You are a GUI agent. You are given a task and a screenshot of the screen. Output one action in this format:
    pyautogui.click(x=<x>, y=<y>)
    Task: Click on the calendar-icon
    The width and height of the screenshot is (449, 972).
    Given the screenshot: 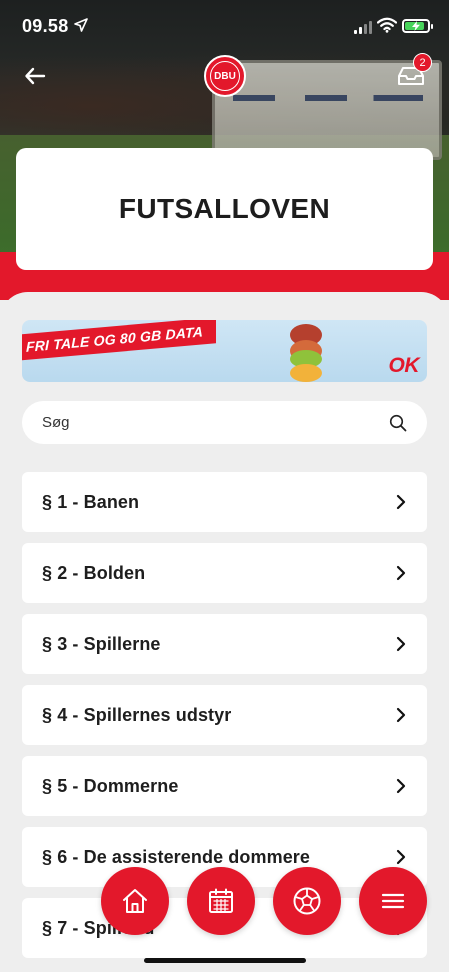 What is the action you would take?
    pyautogui.click(x=221, y=900)
    